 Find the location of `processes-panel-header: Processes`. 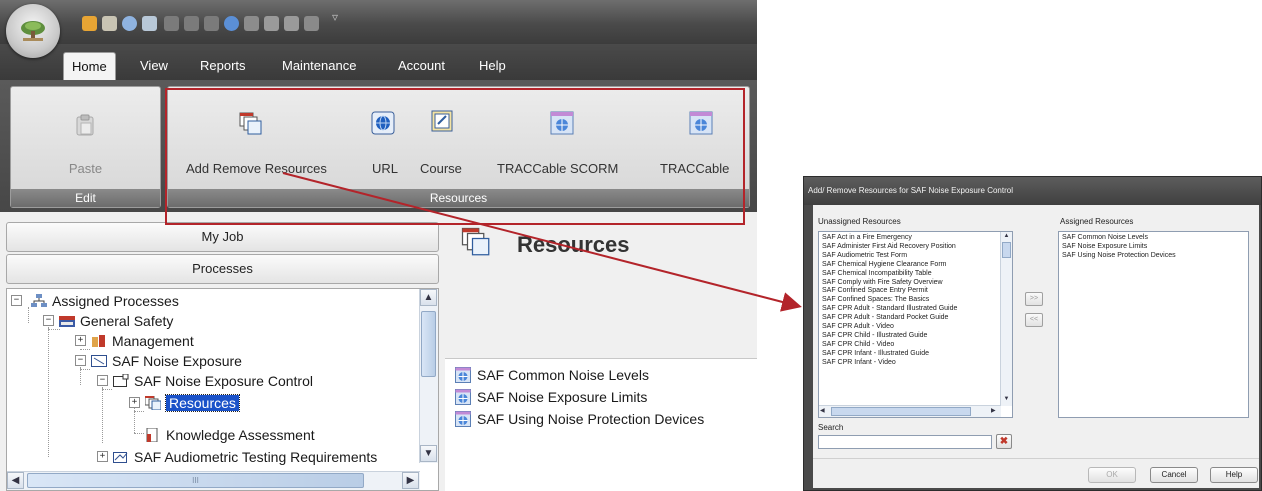

processes-panel-header: Processes is located at coordinates (222, 269).